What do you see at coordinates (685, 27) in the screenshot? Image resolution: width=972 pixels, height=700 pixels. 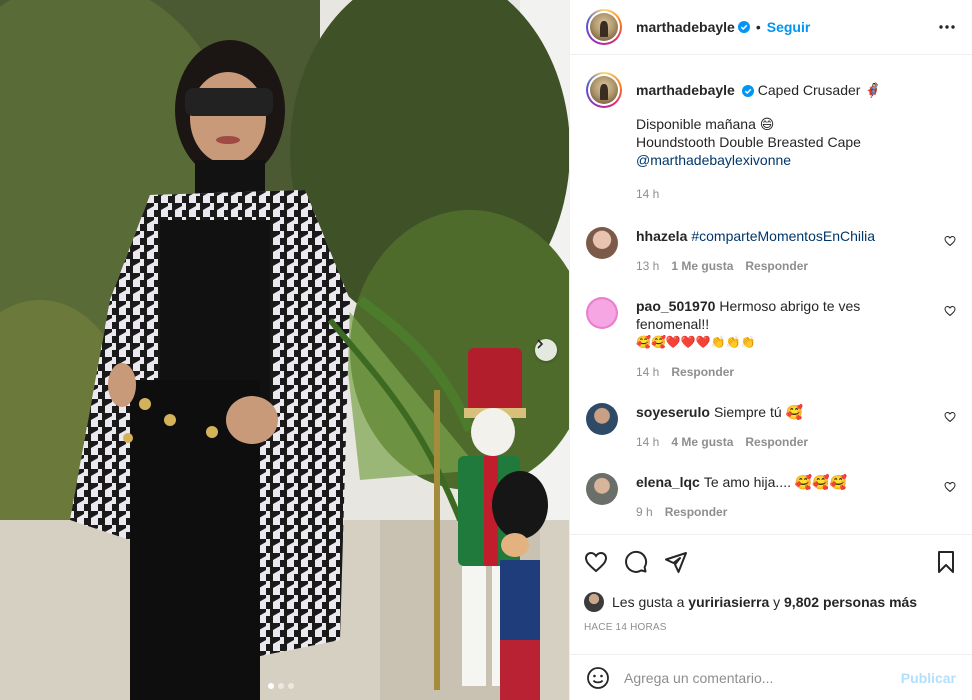 I see `author-username: marthadebayle` at bounding box center [685, 27].